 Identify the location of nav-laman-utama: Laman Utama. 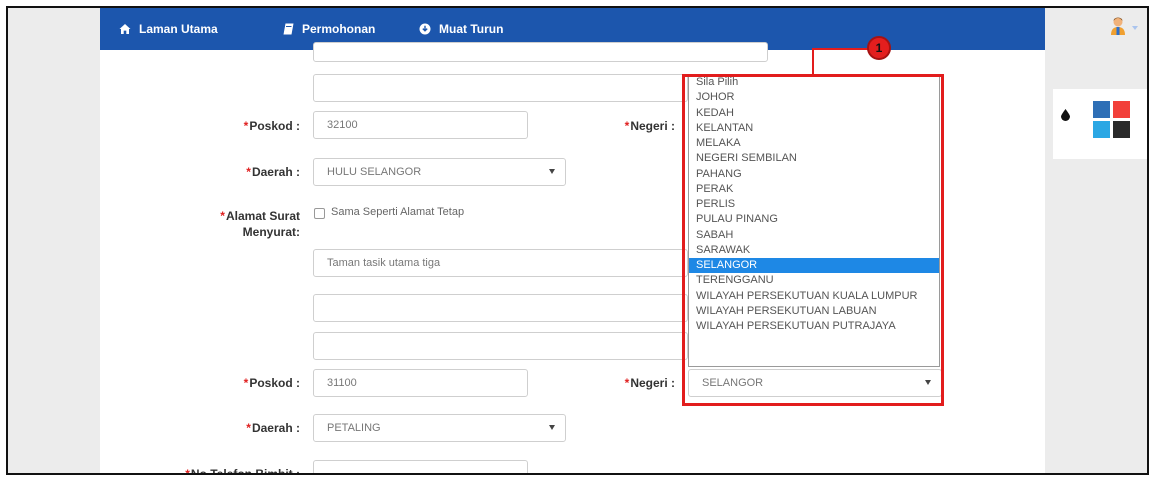
(168, 29).